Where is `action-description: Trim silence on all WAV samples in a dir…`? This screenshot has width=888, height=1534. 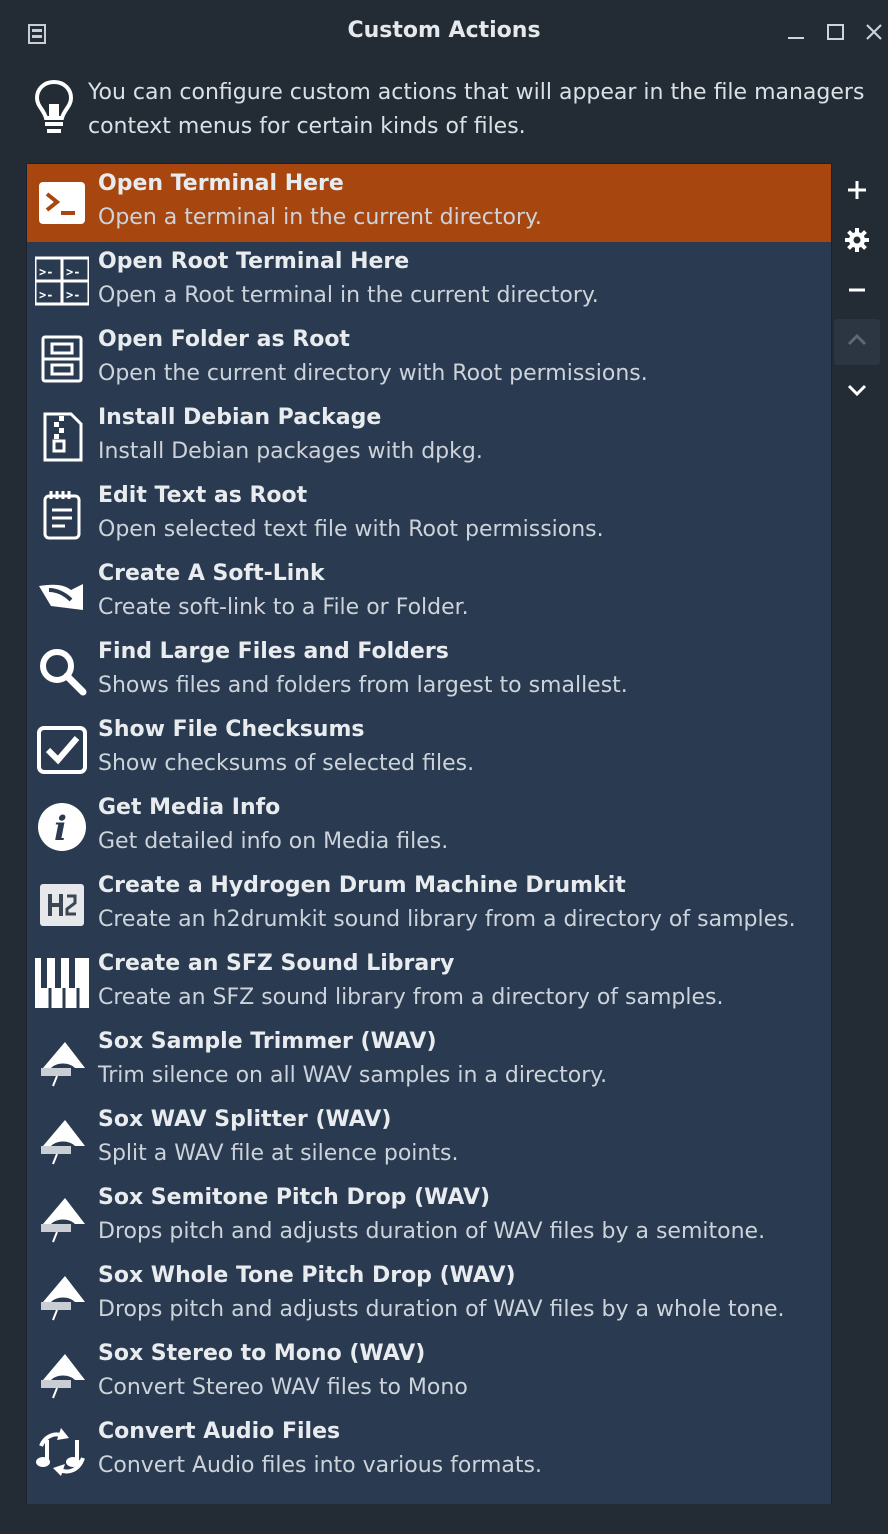
action-description: Trim silence on all WAV samples in a dir… is located at coordinates (353, 1075).